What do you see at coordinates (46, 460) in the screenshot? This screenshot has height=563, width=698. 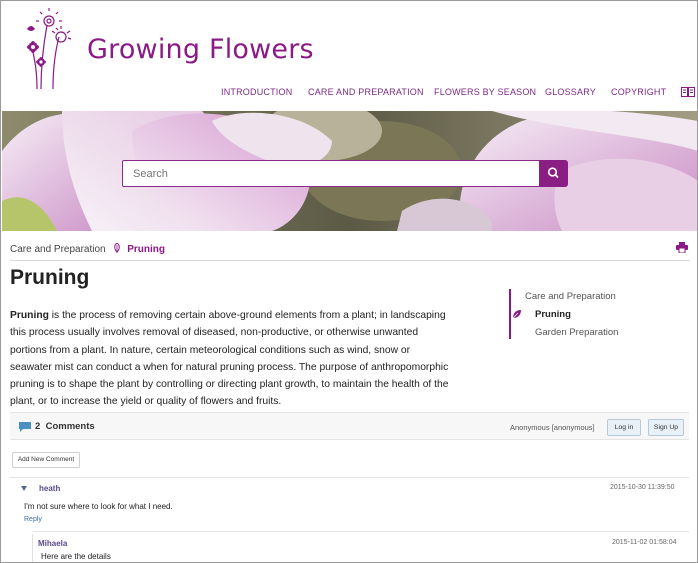 I see `add-comment-button: Add New Comment` at bounding box center [46, 460].